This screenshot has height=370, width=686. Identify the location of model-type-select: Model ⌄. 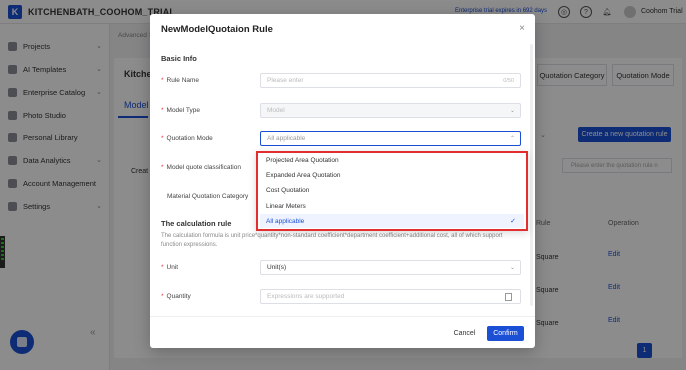
(390, 110).